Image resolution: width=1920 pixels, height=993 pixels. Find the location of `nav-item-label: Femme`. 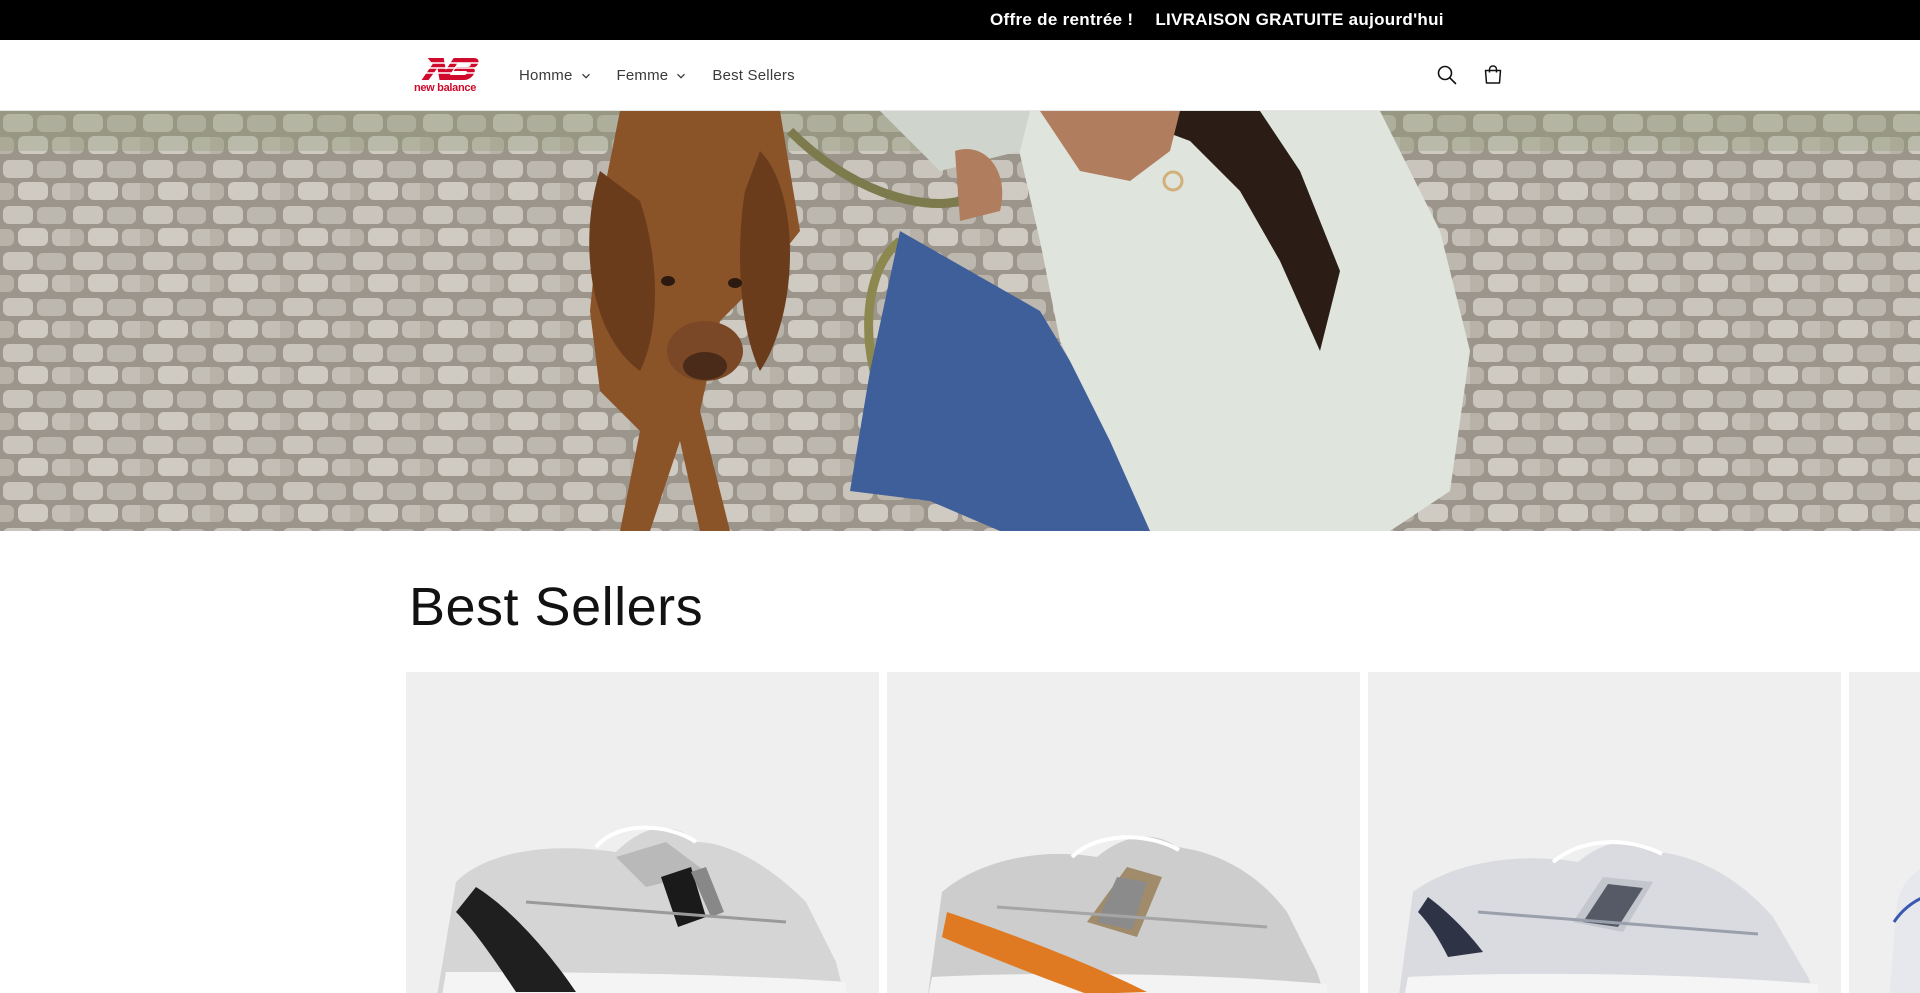

nav-item-label: Femme is located at coordinates (642, 75).